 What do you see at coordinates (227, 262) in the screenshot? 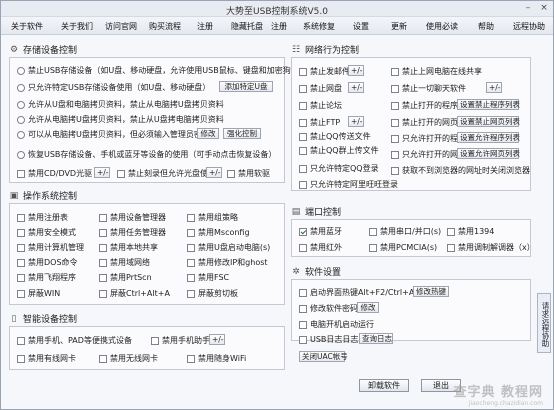
I see `os-item-16: 禁用修改IP和ghost` at bounding box center [227, 262].